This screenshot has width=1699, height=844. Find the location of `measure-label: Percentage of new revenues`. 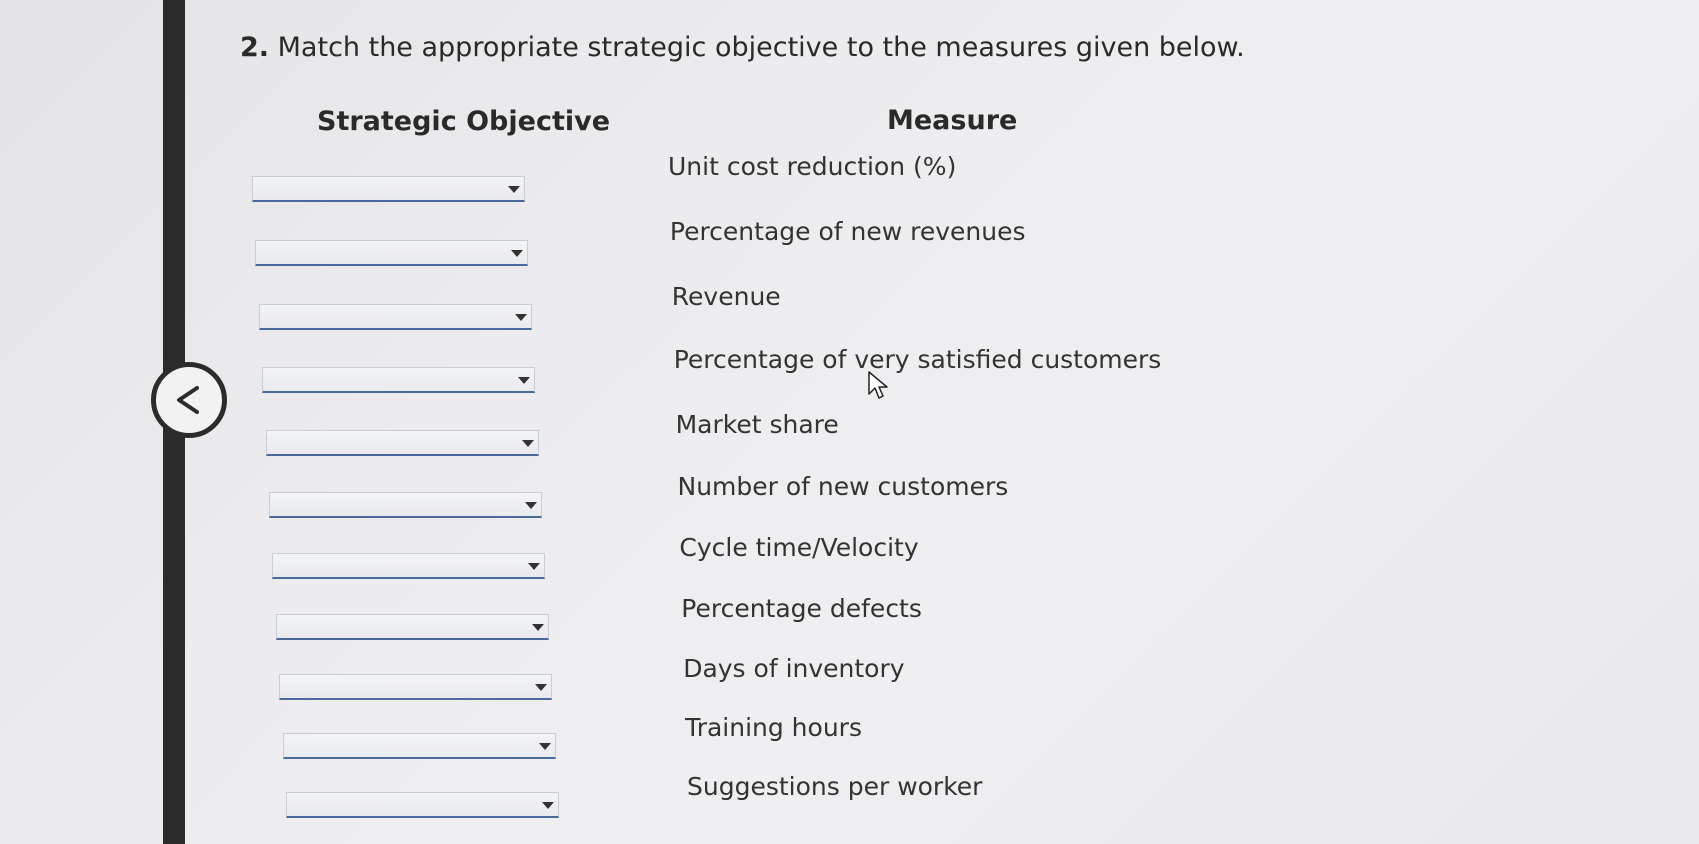

measure-label: Percentage of new revenues is located at coordinates (847, 231).